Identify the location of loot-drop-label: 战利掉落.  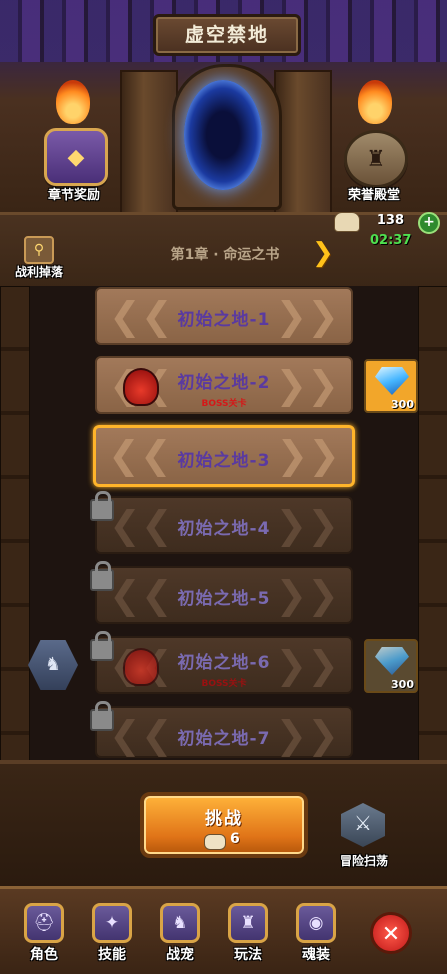
(38, 272).